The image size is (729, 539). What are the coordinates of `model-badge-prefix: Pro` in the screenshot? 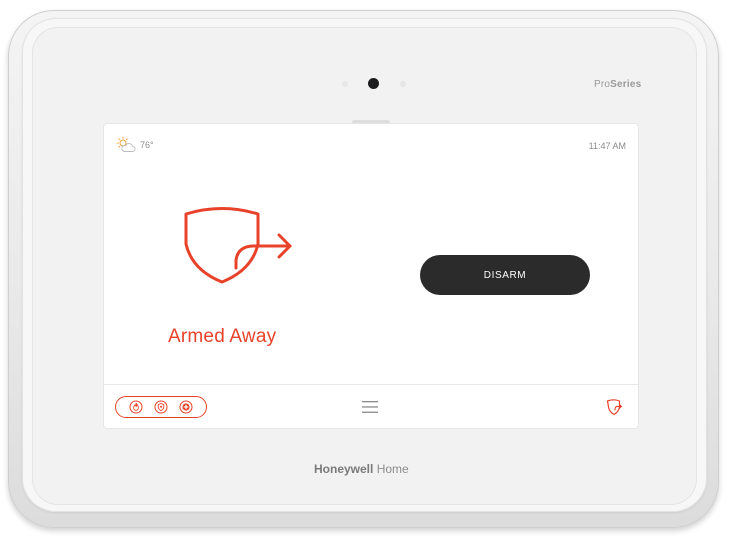 It's located at (602, 84).